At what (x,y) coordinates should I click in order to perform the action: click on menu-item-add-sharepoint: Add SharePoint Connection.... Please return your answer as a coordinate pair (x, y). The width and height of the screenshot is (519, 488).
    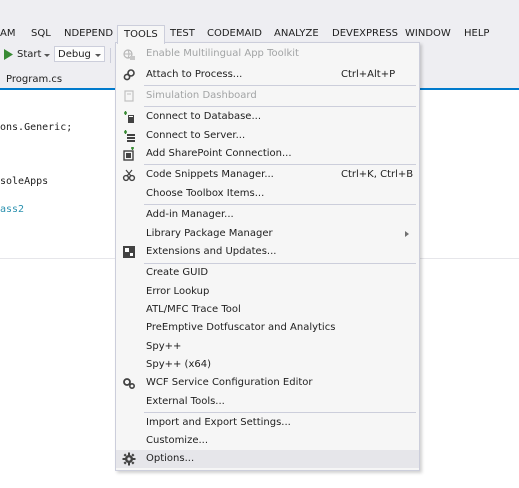
    Looking at the image, I should click on (267, 154).